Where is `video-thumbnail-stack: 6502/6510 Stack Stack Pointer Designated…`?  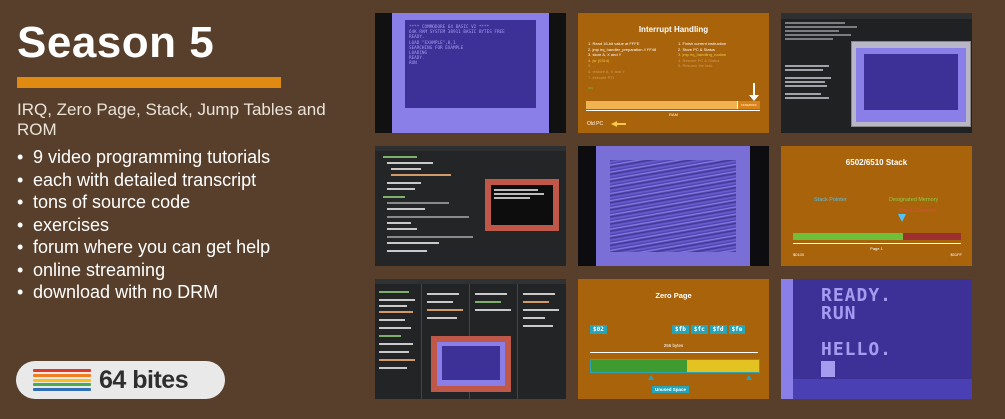 video-thumbnail-stack: 6502/6510 Stack Stack Pointer Designated… is located at coordinates (876, 206).